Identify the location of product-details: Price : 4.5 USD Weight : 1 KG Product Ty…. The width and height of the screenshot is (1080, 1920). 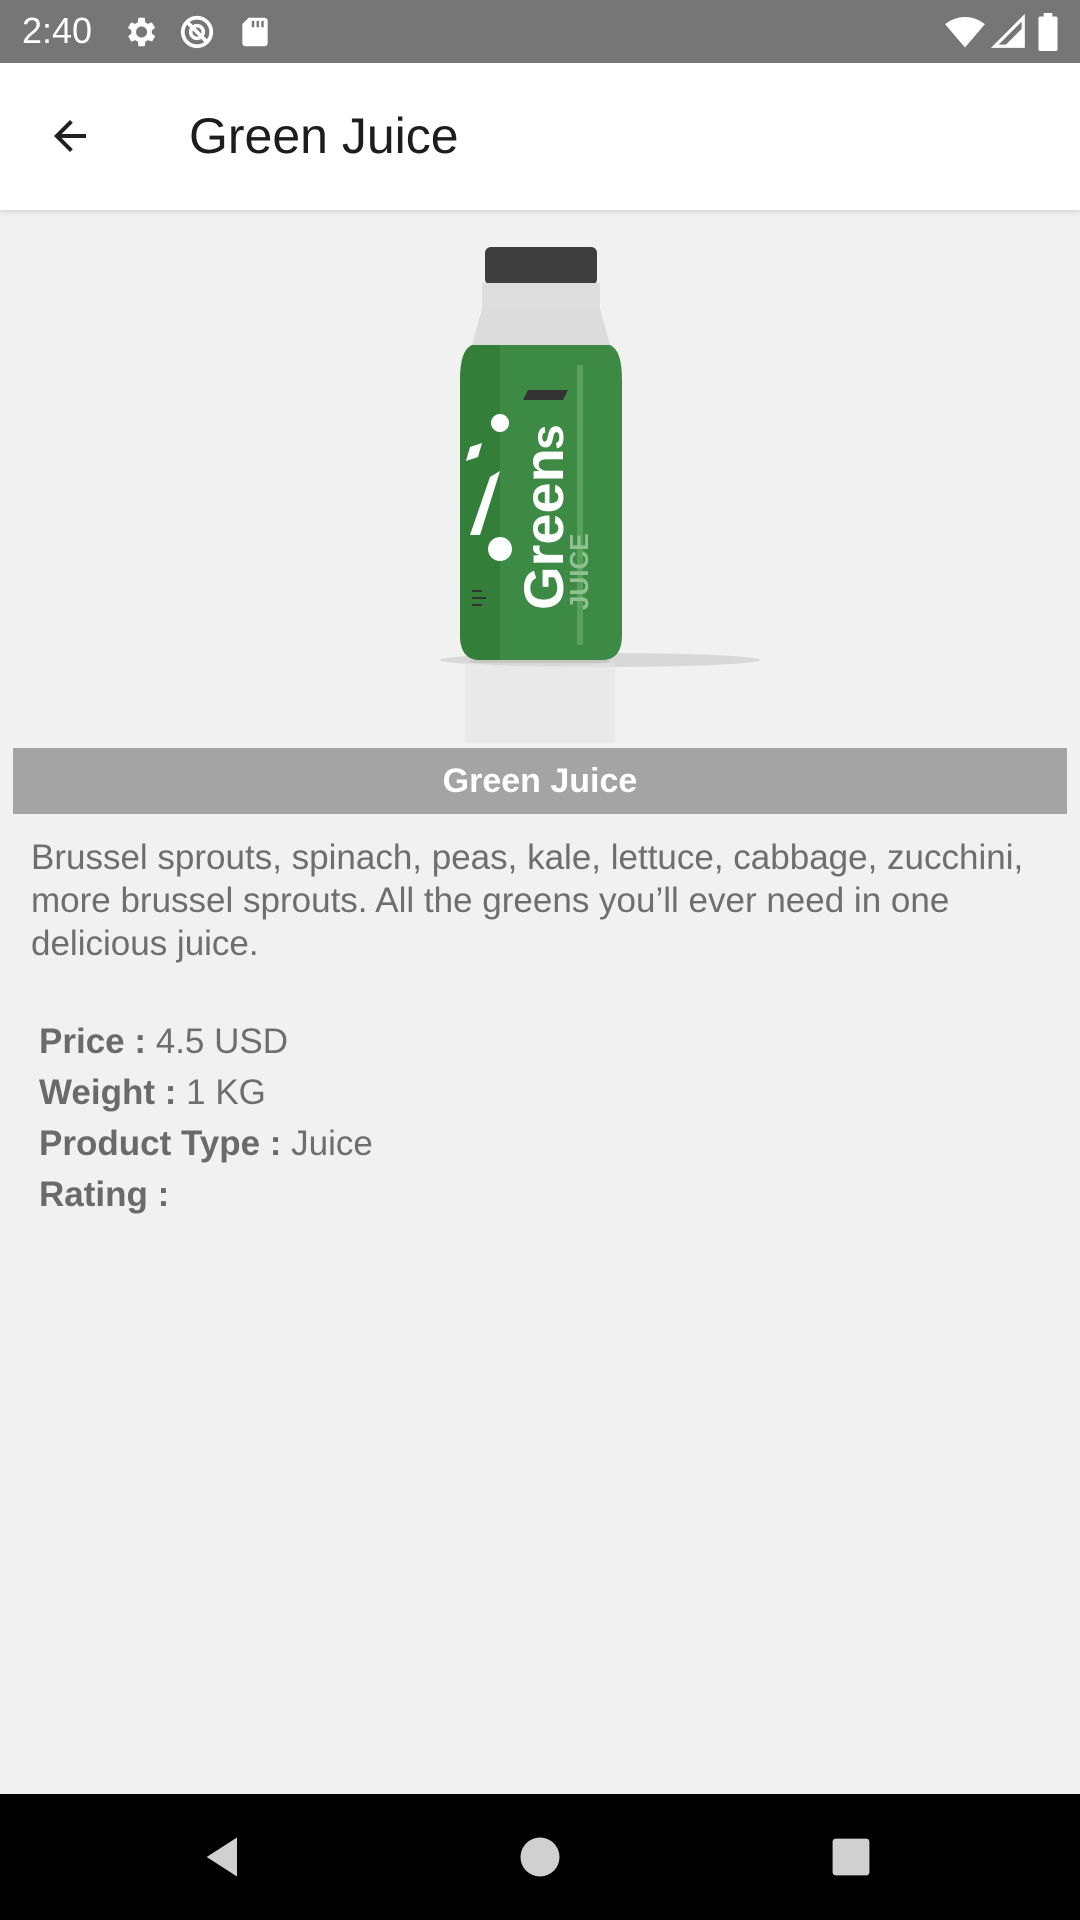
(206, 1118).